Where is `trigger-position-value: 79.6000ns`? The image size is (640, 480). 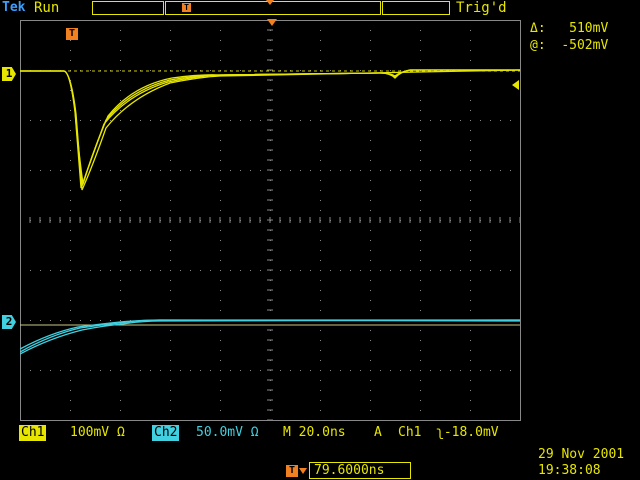 trigger-position-value: 79.6000ns is located at coordinates (360, 470).